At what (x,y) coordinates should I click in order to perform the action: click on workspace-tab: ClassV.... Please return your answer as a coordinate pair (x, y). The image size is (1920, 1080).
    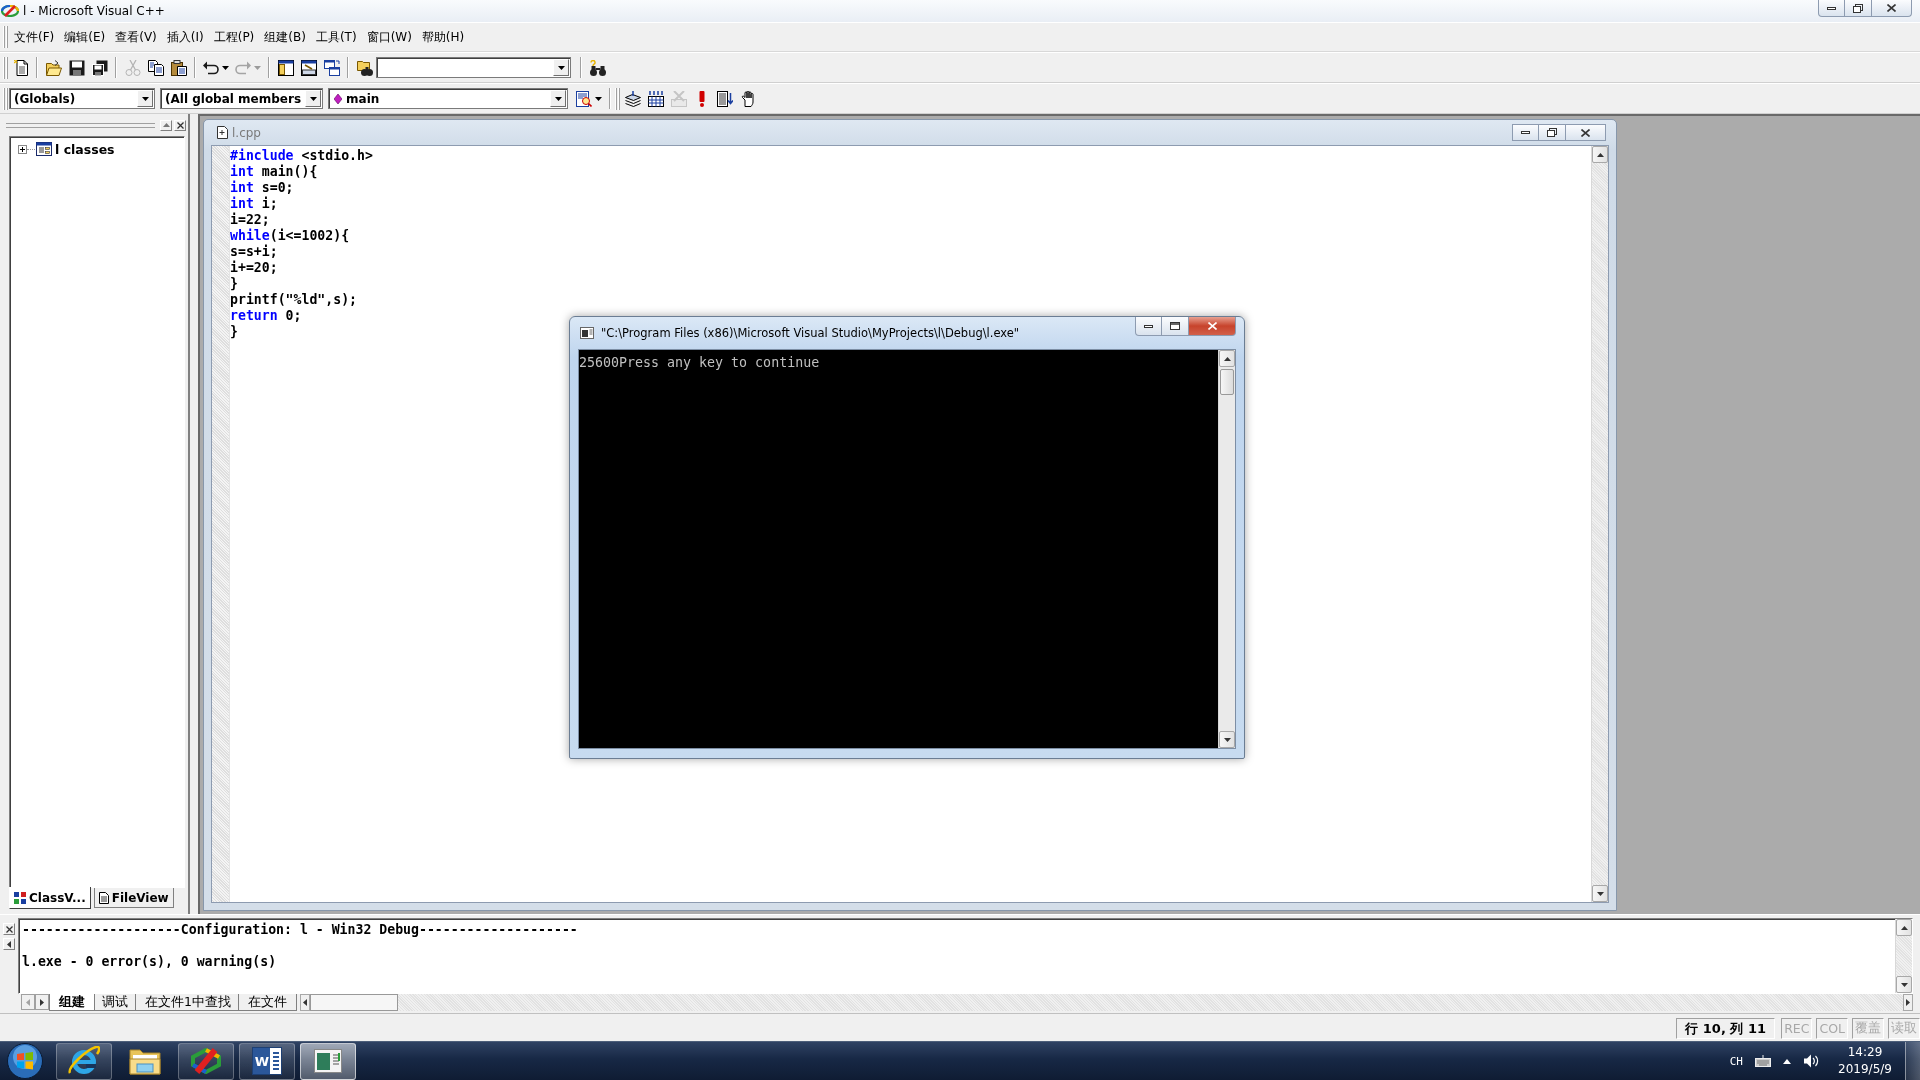
    Looking at the image, I should click on (50, 898).